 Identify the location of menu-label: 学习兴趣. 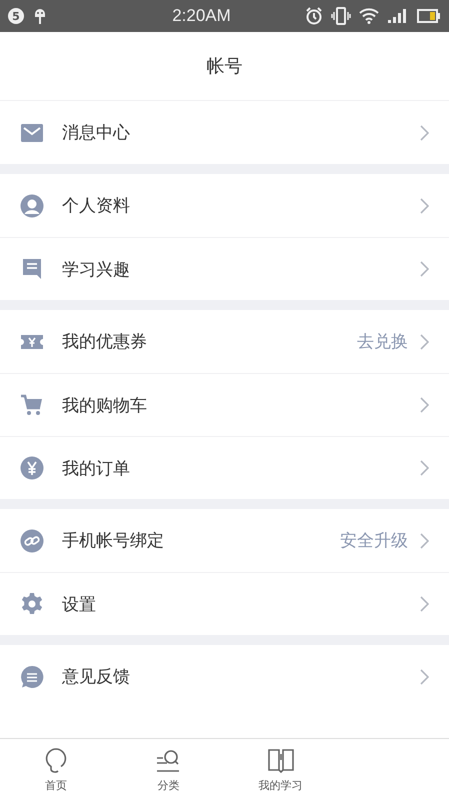
(96, 269).